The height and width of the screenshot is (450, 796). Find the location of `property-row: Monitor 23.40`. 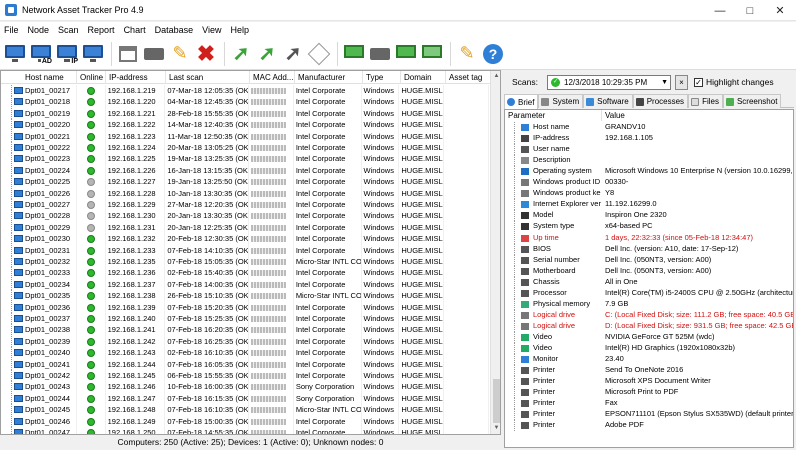

property-row: Monitor 23.40 is located at coordinates (649, 360).